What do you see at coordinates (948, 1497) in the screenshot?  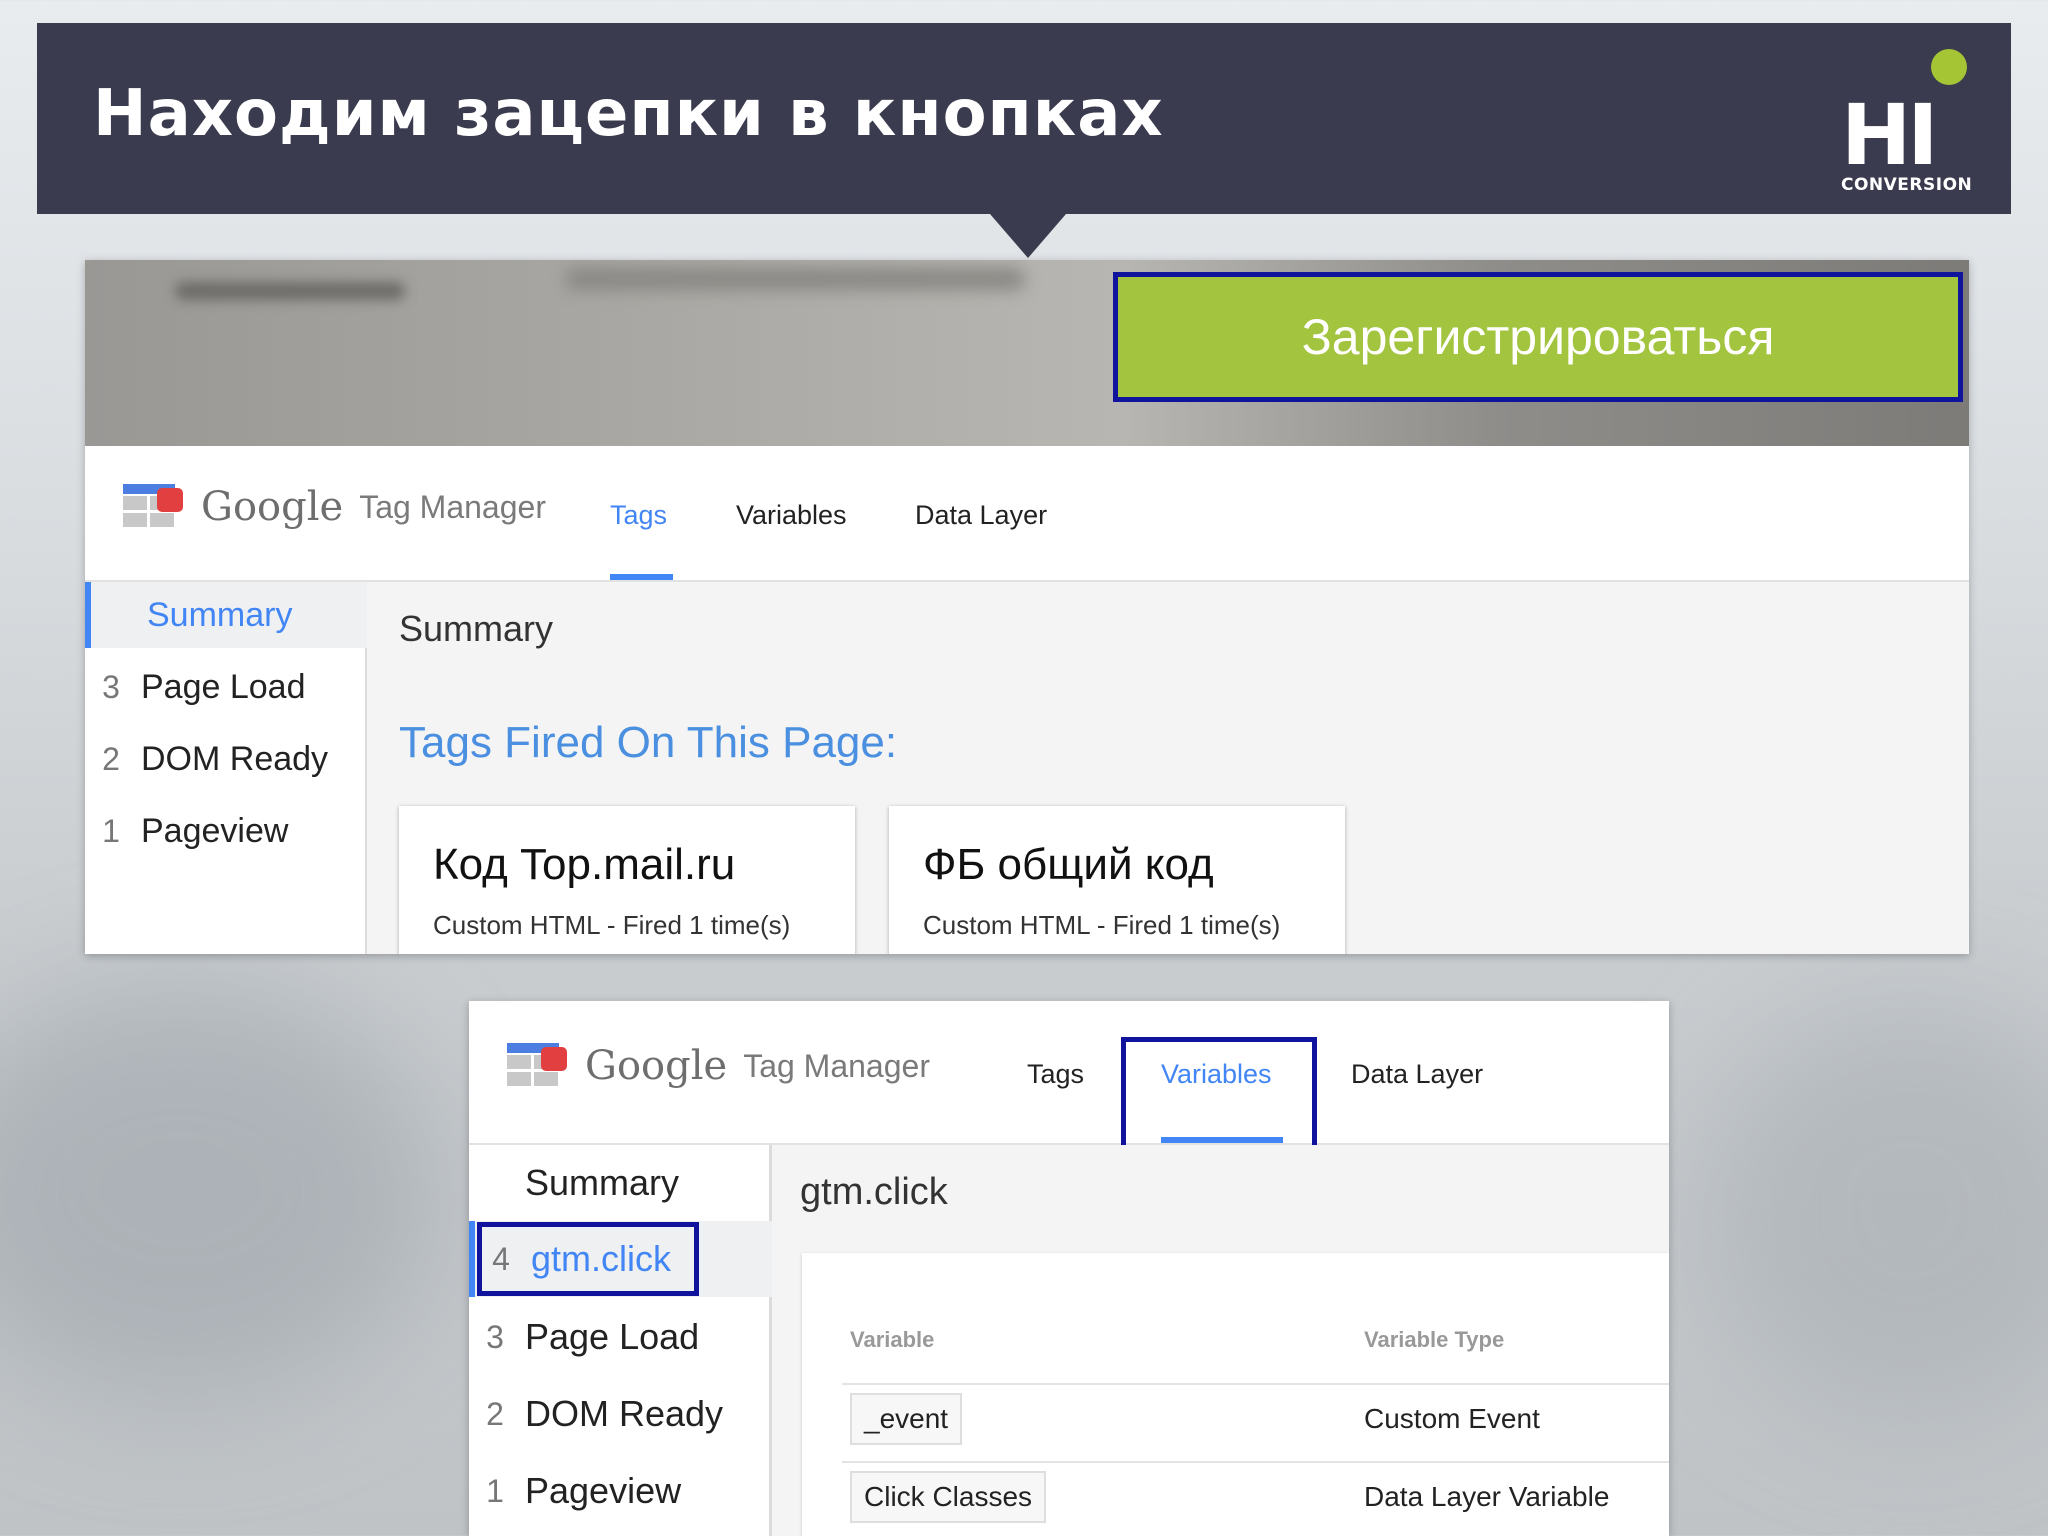 I see `variable-name-chip: Click Classes` at bounding box center [948, 1497].